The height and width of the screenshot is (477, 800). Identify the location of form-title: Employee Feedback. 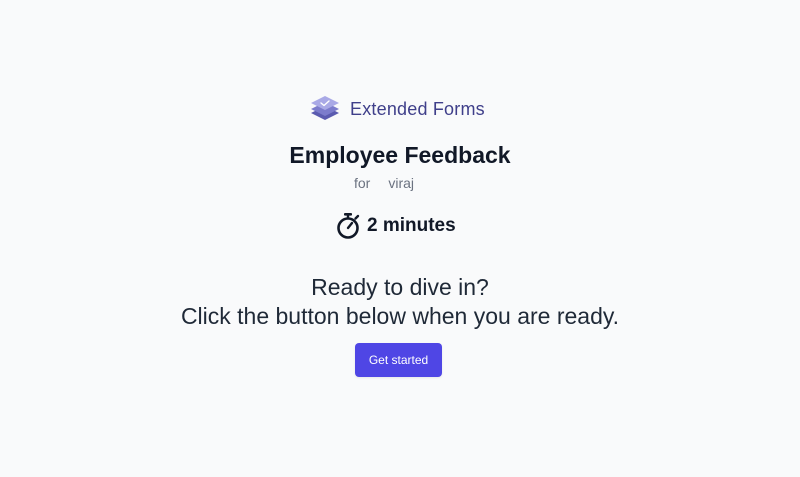
(400, 155).